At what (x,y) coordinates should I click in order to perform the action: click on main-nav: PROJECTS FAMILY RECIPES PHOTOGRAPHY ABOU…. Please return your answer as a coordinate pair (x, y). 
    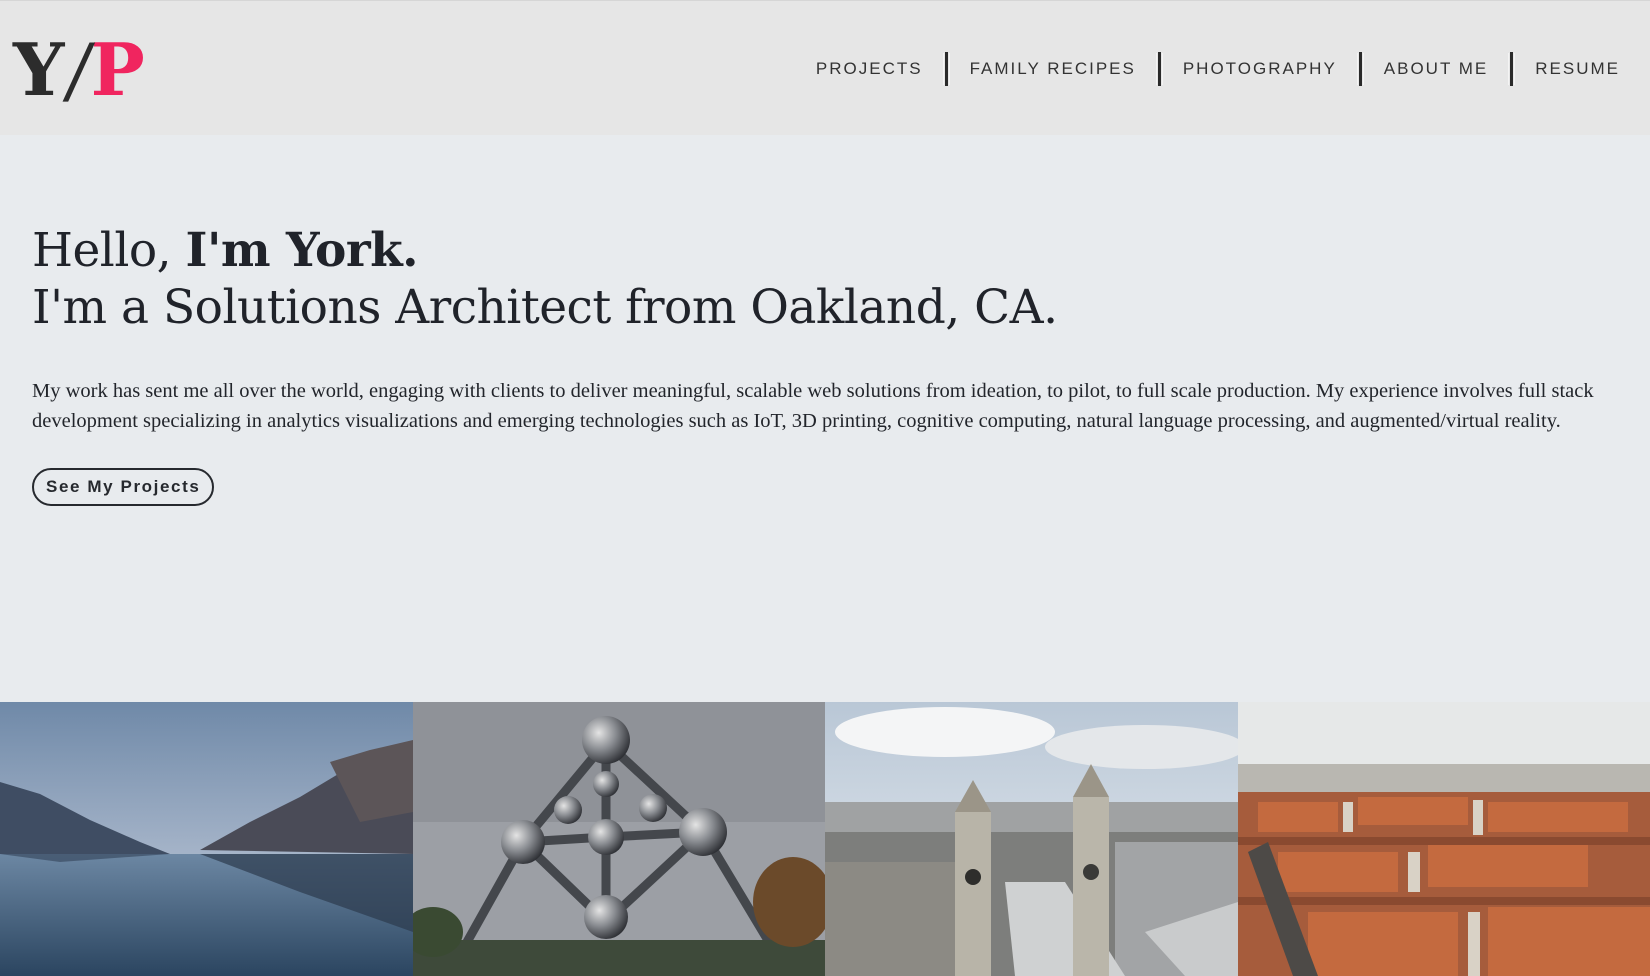
    Looking at the image, I should click on (1218, 69).